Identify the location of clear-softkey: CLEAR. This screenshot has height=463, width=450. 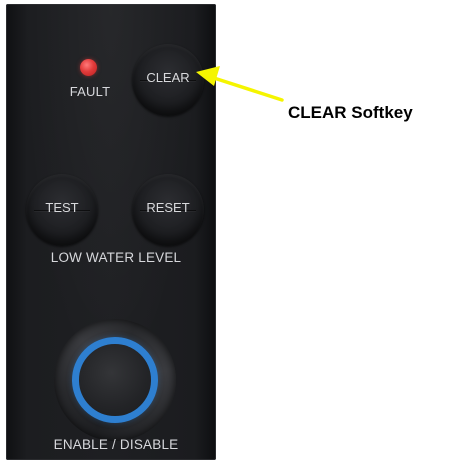
(168, 80).